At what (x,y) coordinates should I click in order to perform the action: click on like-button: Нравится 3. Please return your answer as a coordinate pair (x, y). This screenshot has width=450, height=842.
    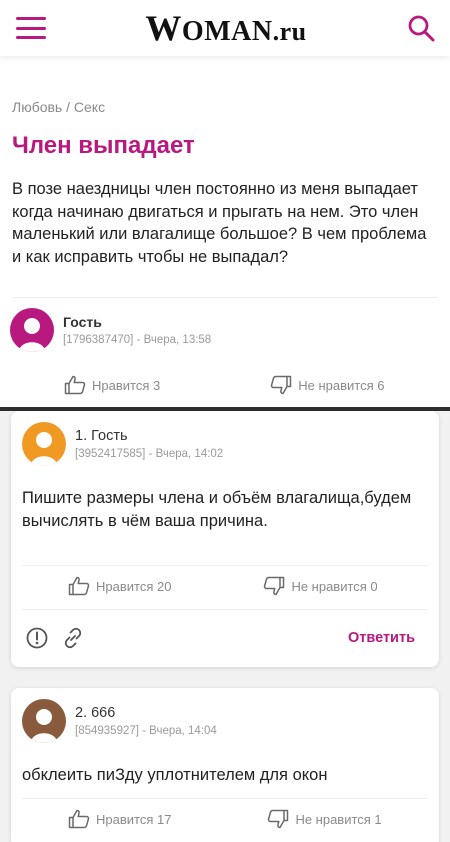
    Looking at the image, I should click on (112, 385).